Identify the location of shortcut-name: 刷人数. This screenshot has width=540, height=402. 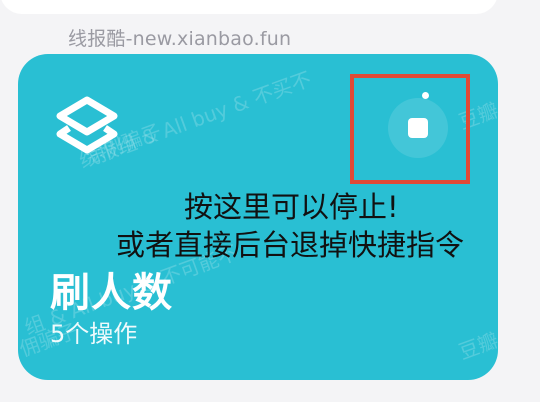
(111, 293).